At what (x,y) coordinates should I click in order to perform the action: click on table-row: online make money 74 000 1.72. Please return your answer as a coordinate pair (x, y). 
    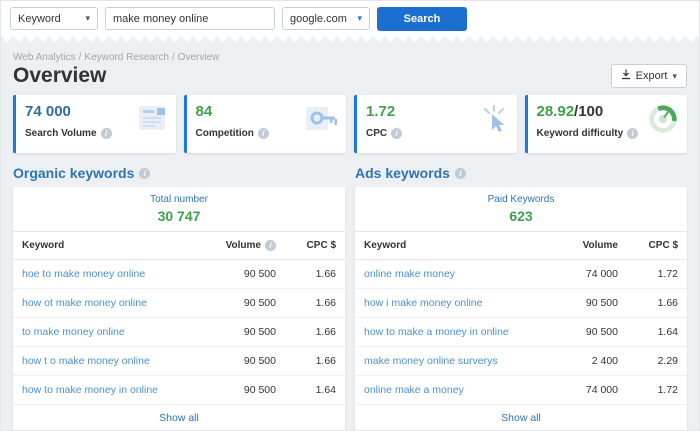
    Looking at the image, I should click on (521, 274).